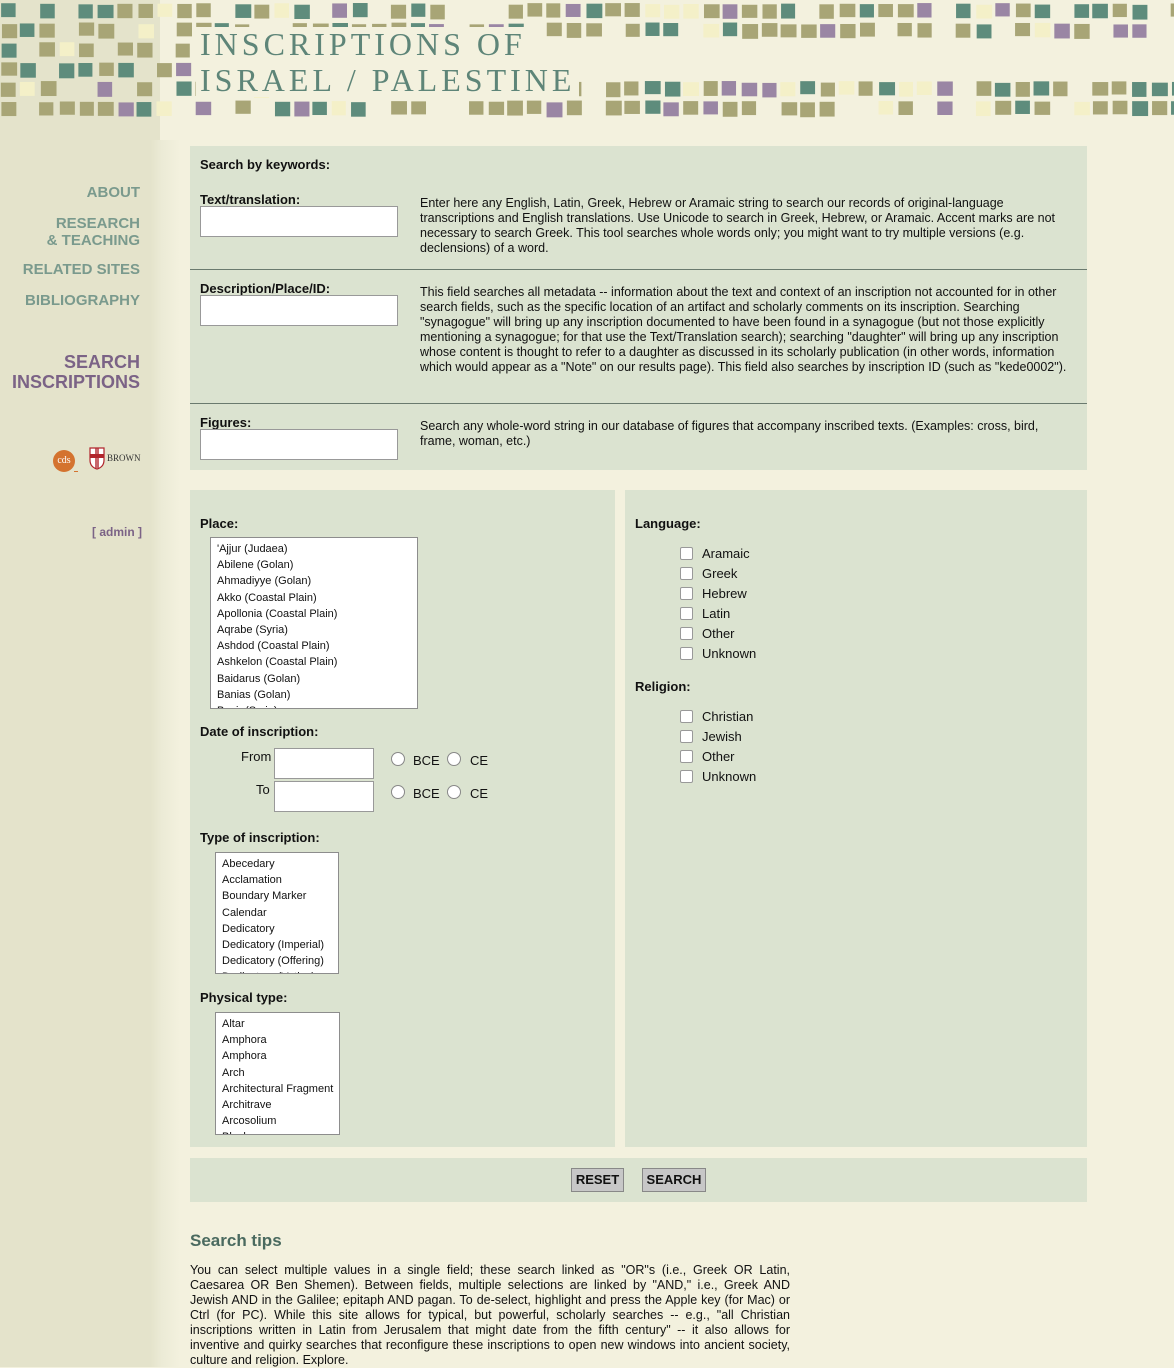 The image size is (1174, 1368). What do you see at coordinates (388, 80) in the screenshot?
I see `site-title-line2: ISRAEL / PALESTINE` at bounding box center [388, 80].